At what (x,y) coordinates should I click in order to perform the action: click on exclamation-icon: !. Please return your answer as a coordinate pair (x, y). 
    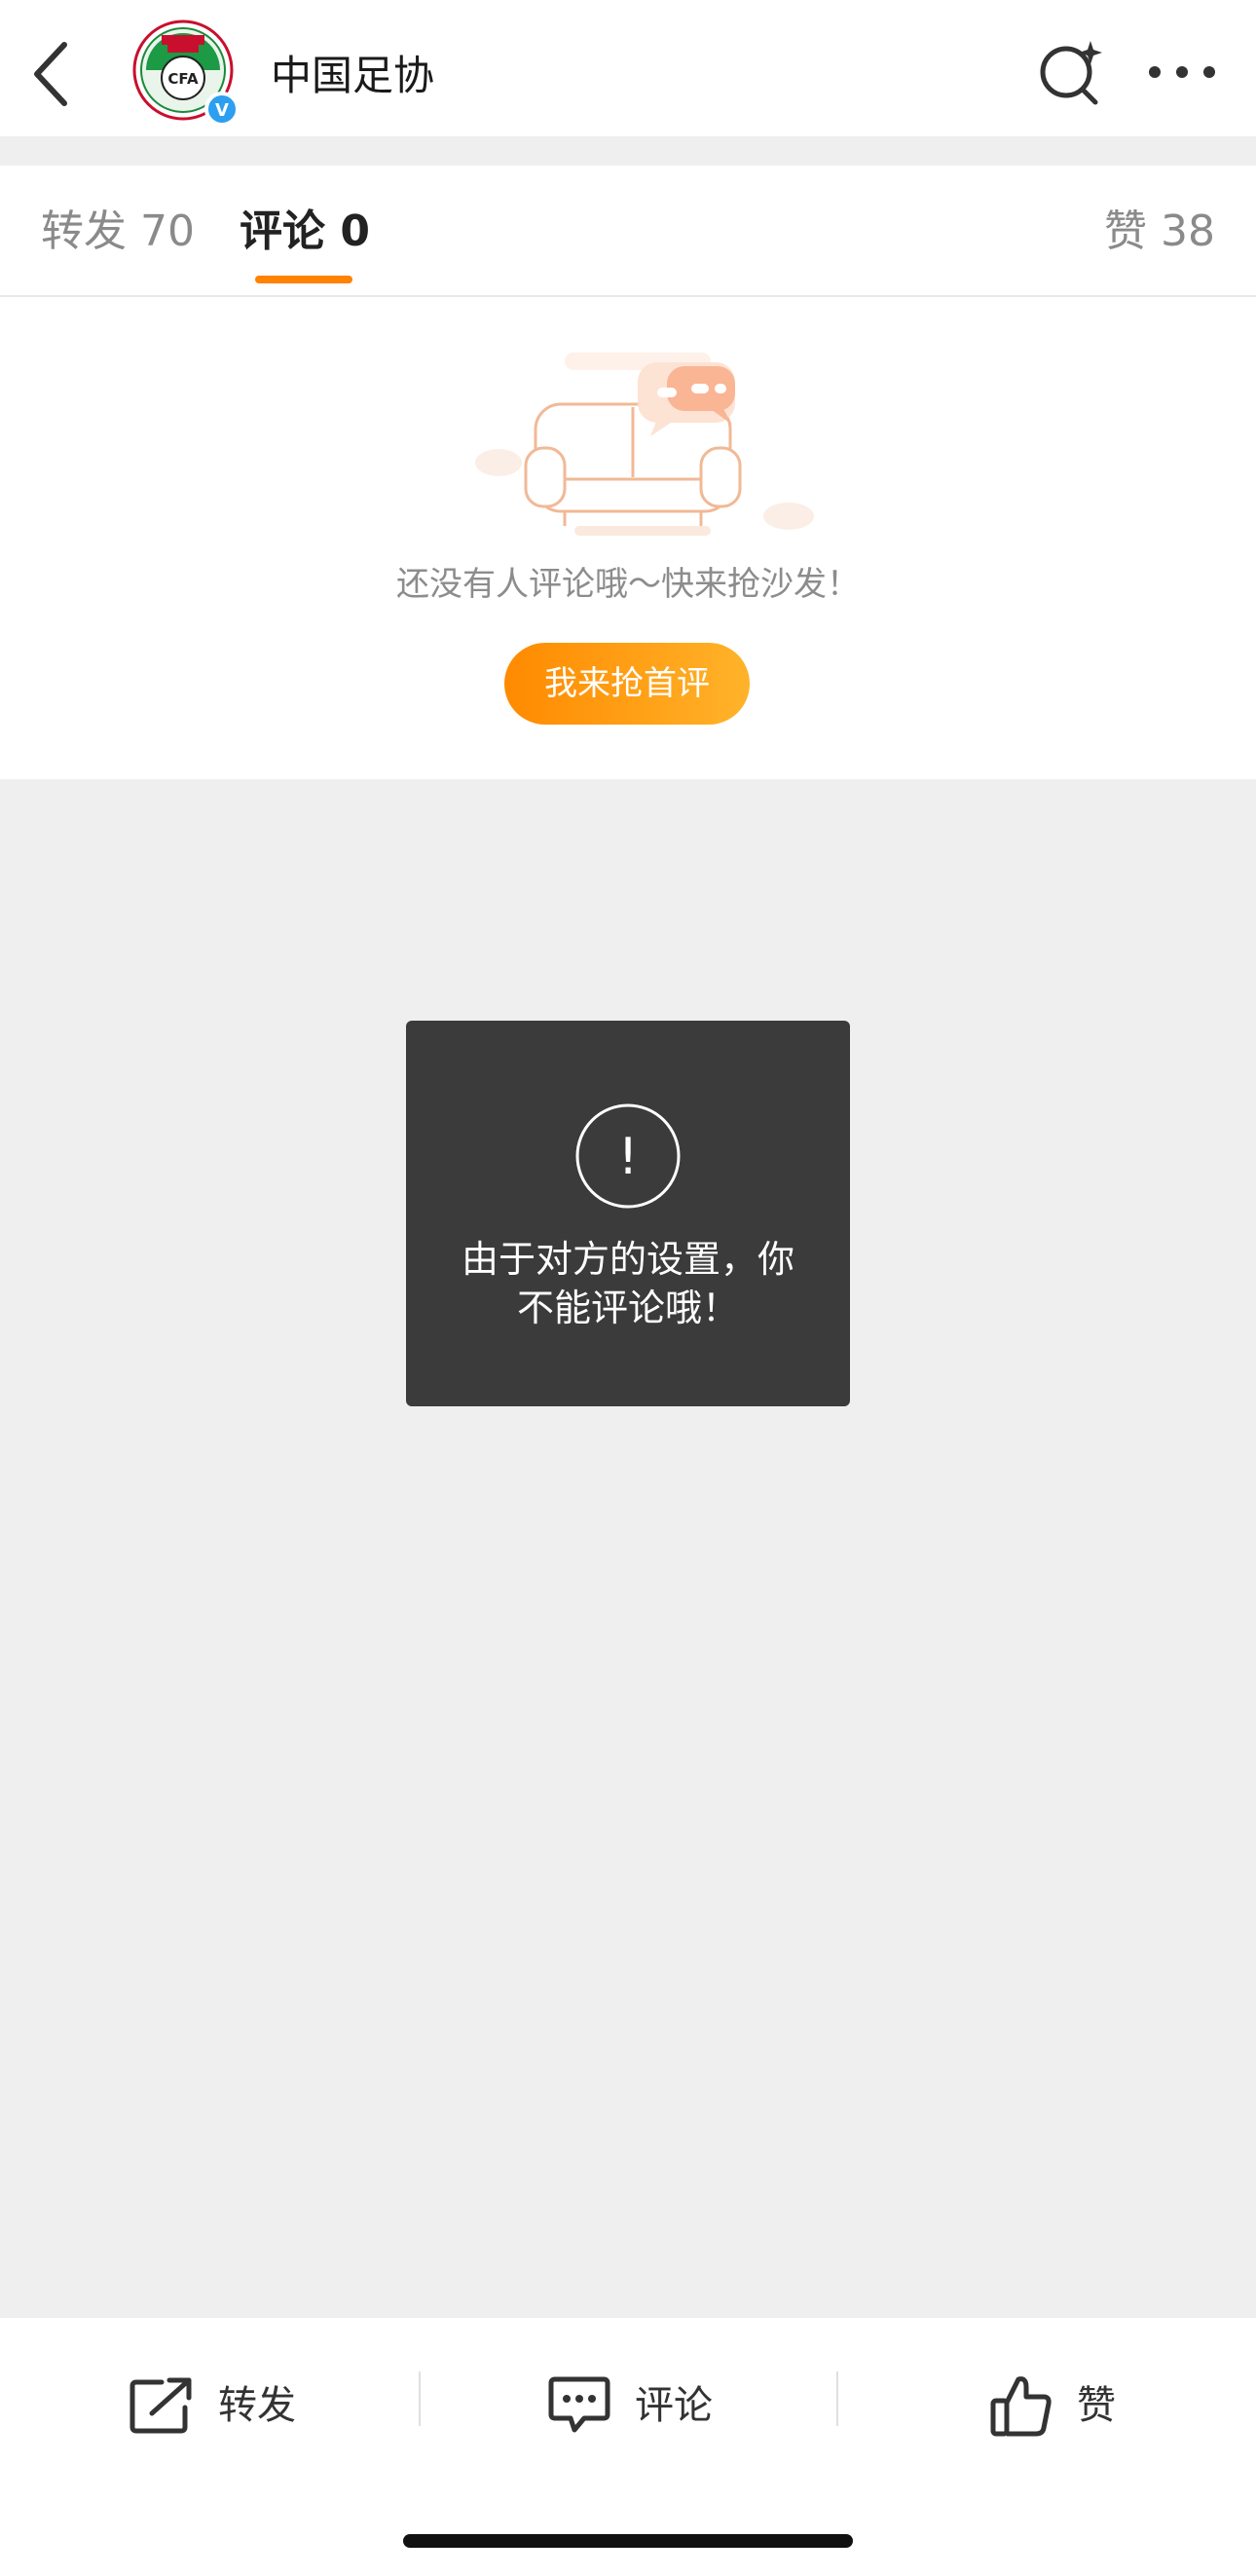
    Looking at the image, I should click on (628, 1156).